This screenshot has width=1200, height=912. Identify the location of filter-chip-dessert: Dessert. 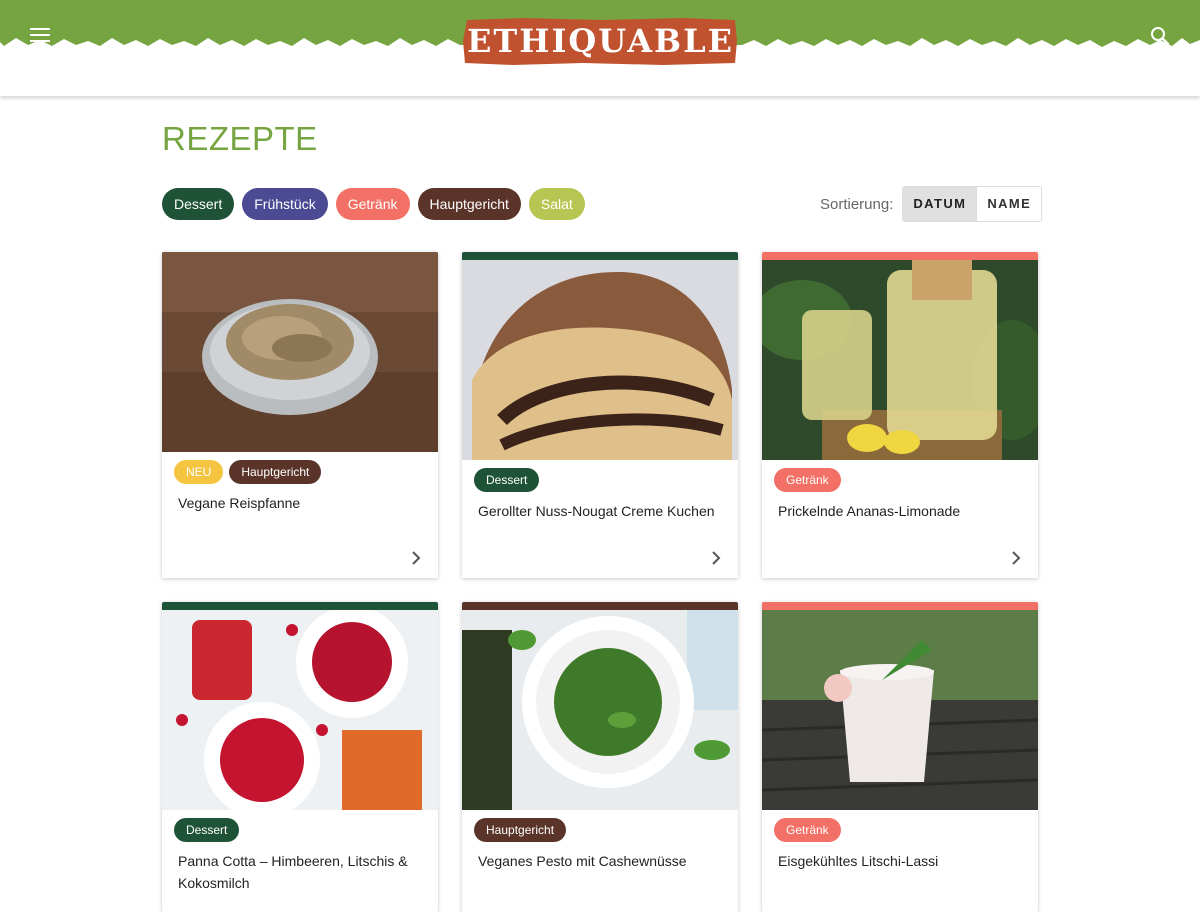
(198, 204).